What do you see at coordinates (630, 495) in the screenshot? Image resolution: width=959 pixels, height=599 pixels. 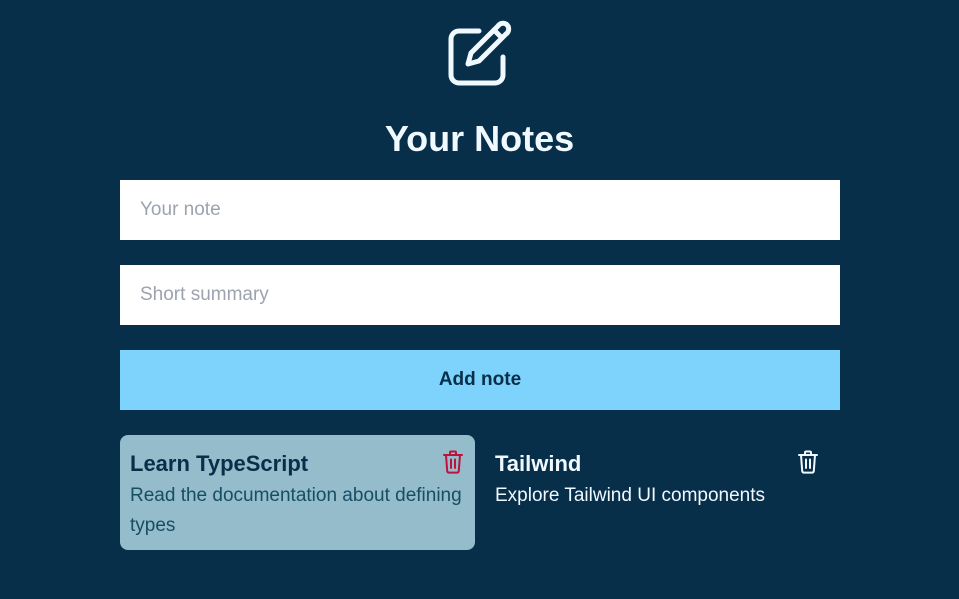 I see `note-summary: Explore Tailwind UI components` at bounding box center [630, 495].